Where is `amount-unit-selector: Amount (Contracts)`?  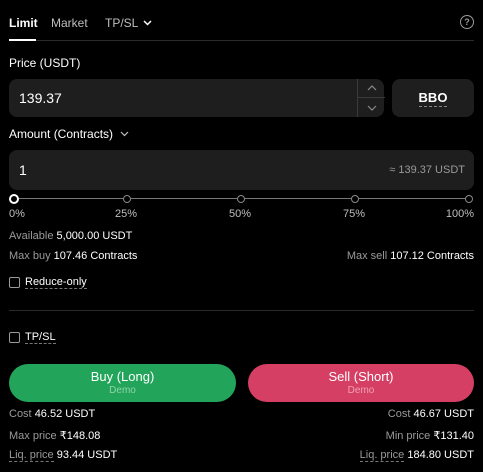 amount-unit-selector: Amount (Contracts) is located at coordinates (69, 134).